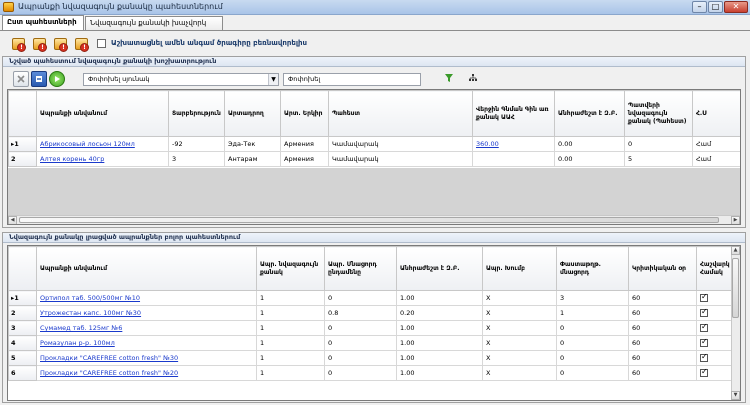 This screenshot has height=405, width=750. What do you see at coordinates (252, 113) in the screenshot?
I see `column-header-manufacturer: Արտադրող` at bounding box center [252, 113].